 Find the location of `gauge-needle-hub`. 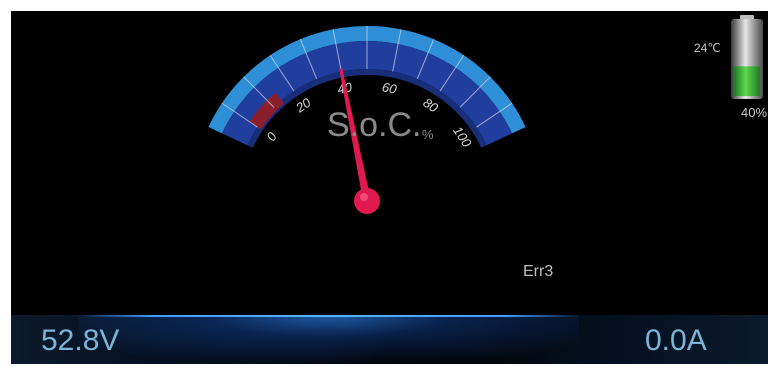

gauge-needle-hub is located at coordinates (367, 201).